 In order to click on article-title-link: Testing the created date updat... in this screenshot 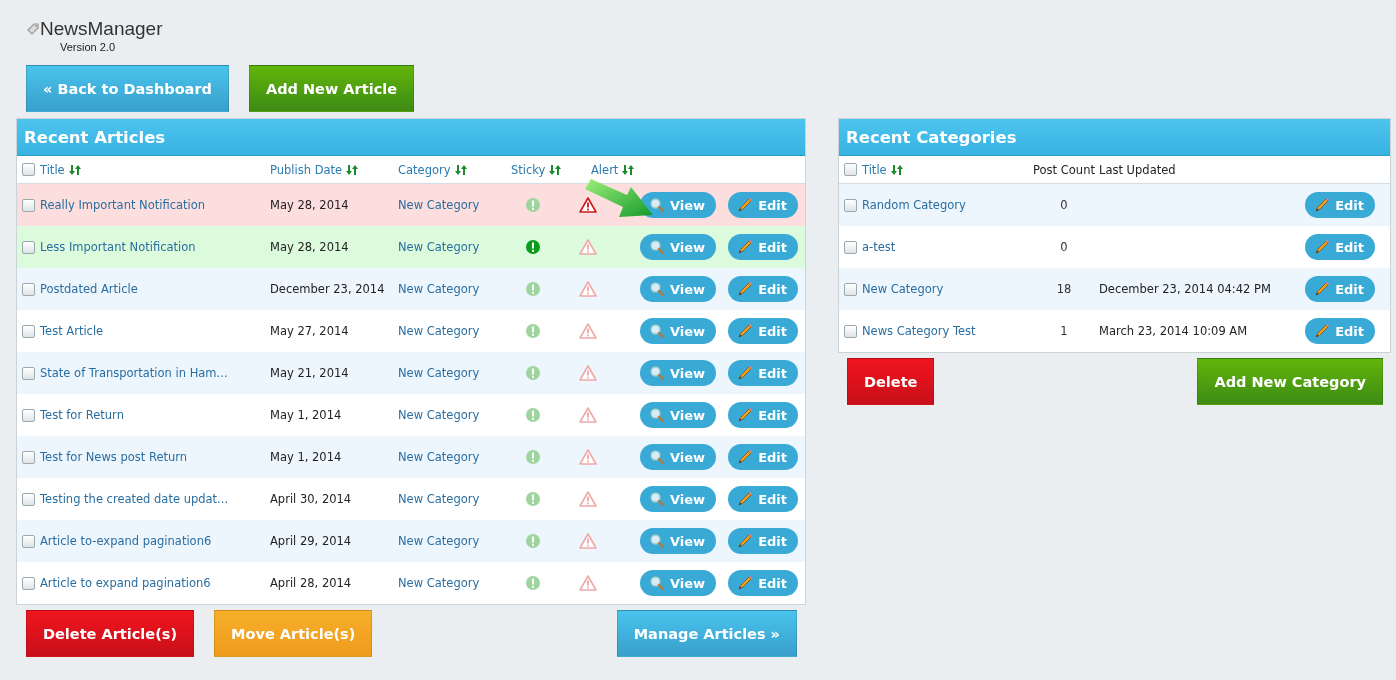, I will do `click(134, 499)`.